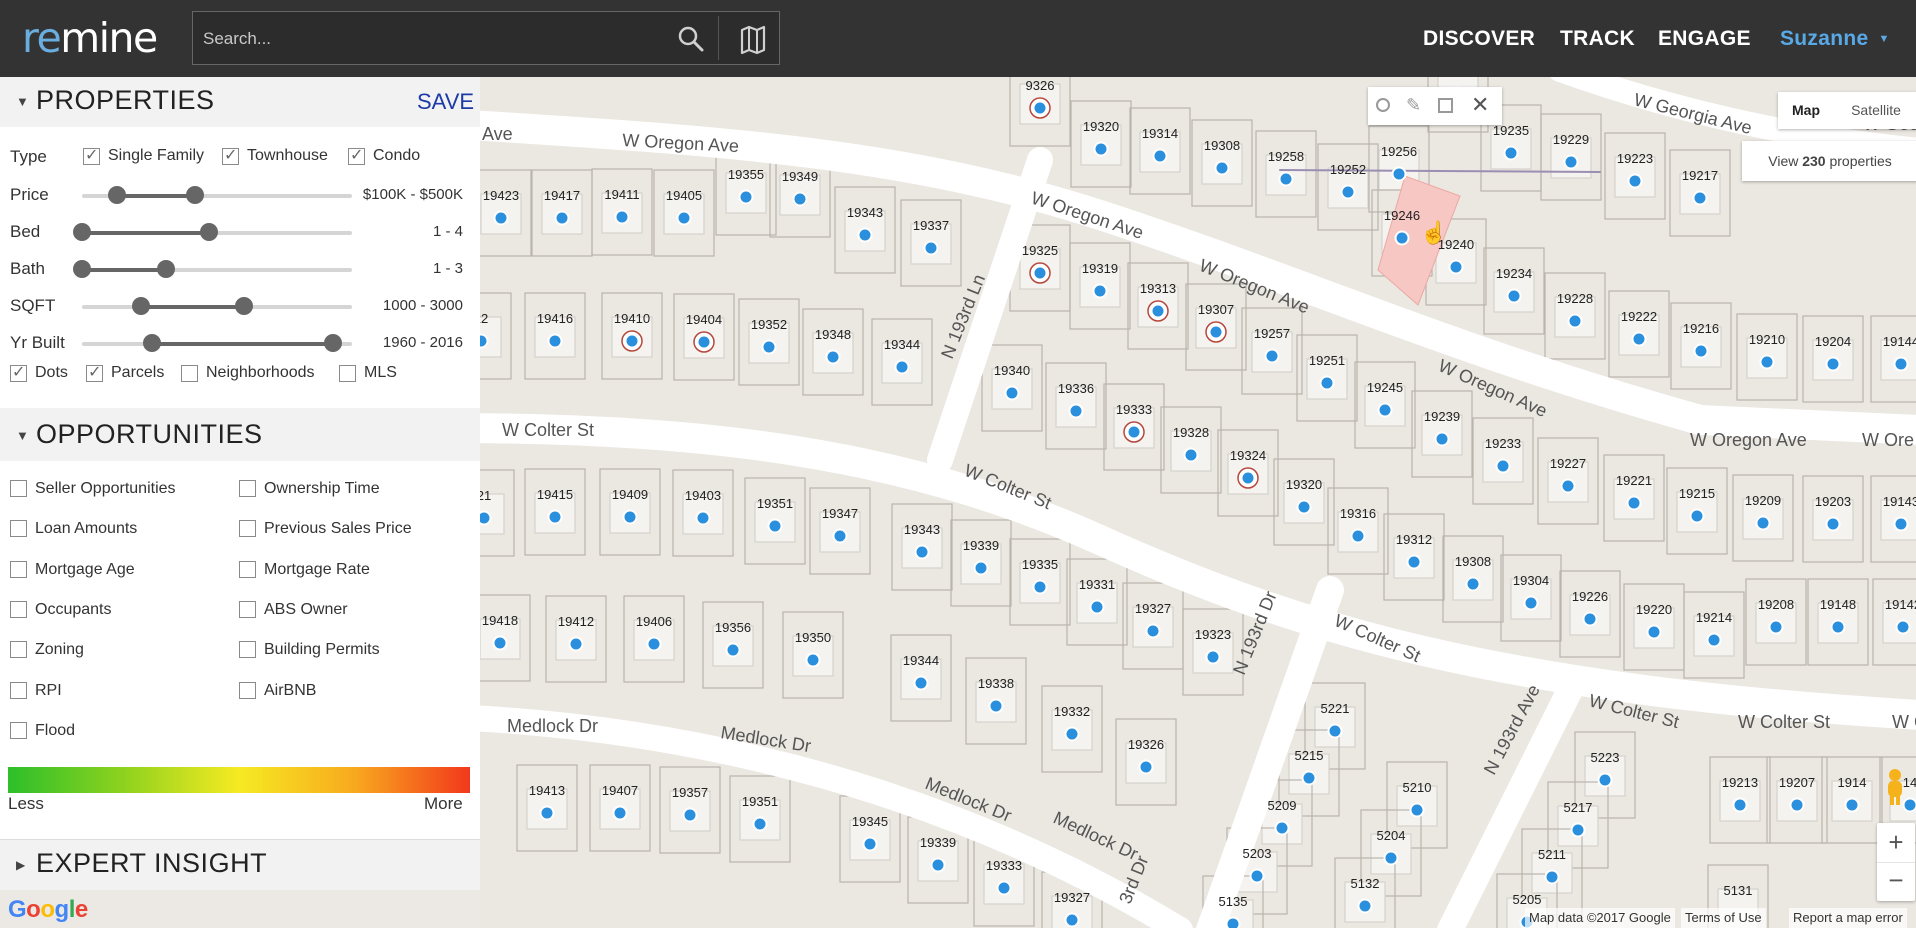 The height and width of the screenshot is (928, 1916). I want to click on report-map-error-link: Report a map error, so click(1848, 918).